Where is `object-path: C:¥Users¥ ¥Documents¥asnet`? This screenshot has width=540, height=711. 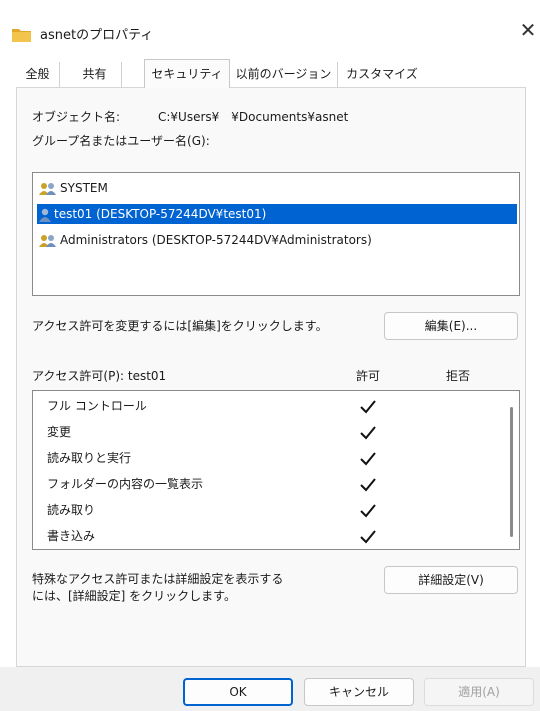 object-path: C:¥Users¥ ¥Documents¥asnet is located at coordinates (253, 117).